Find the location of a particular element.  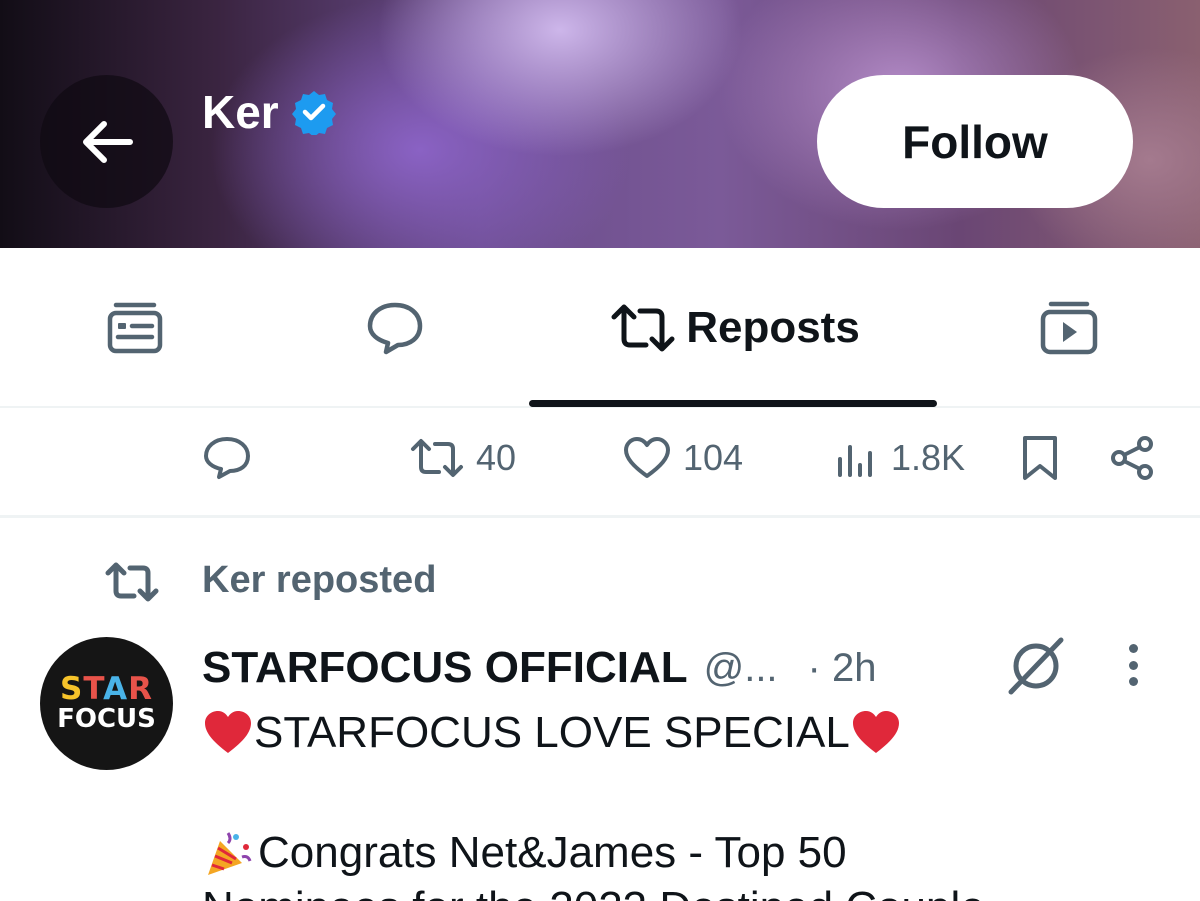

profile-name-row: Ker is located at coordinates (269, 112).